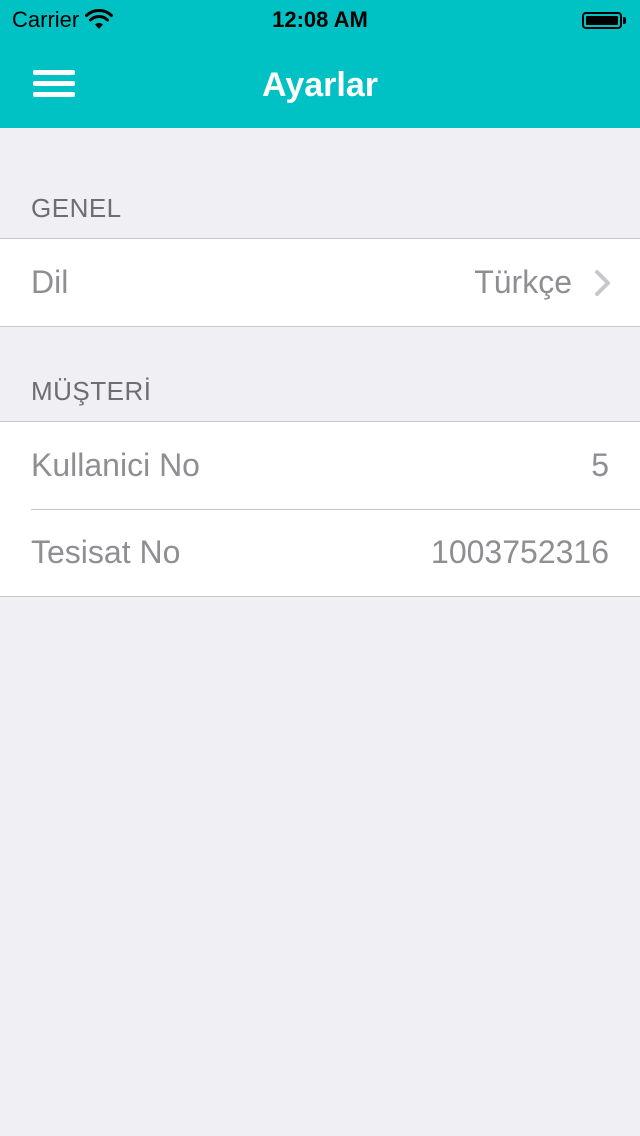  I want to click on page-title: Ayarlar, so click(320, 85).